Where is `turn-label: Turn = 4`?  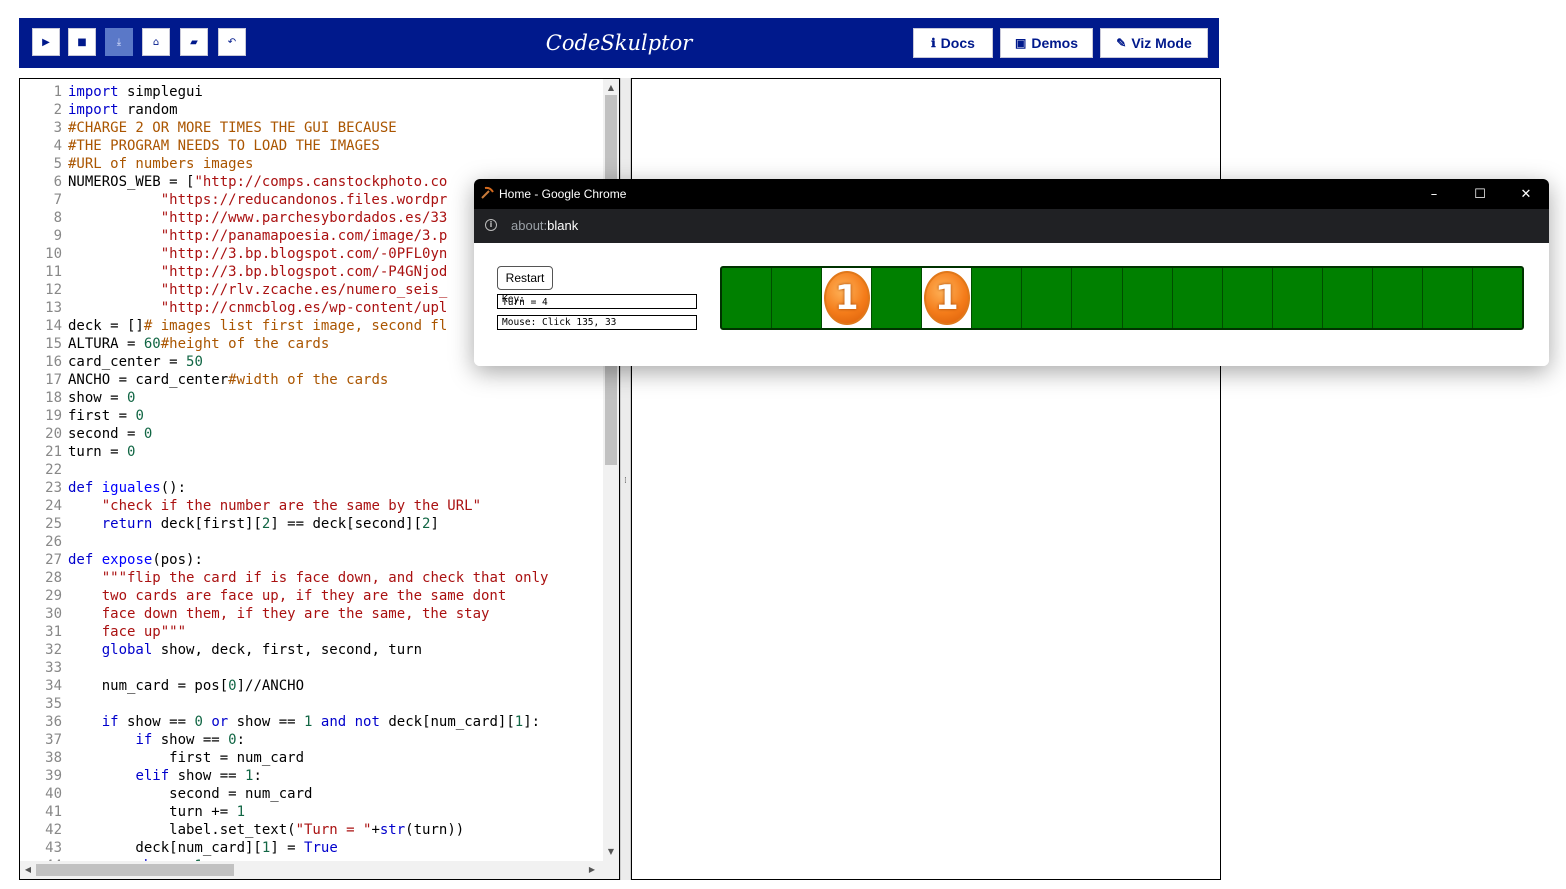 turn-label: Turn = 4 is located at coordinates (525, 302).